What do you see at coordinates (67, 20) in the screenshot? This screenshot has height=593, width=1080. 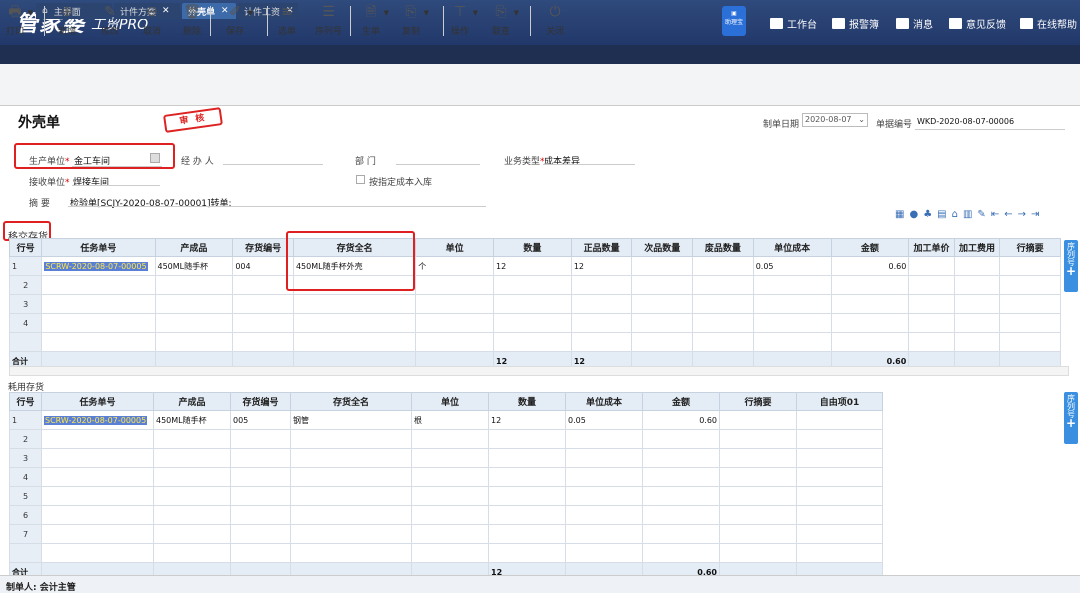 I see `toolbar-plus-circle-button: ⊕ 新增` at bounding box center [67, 20].